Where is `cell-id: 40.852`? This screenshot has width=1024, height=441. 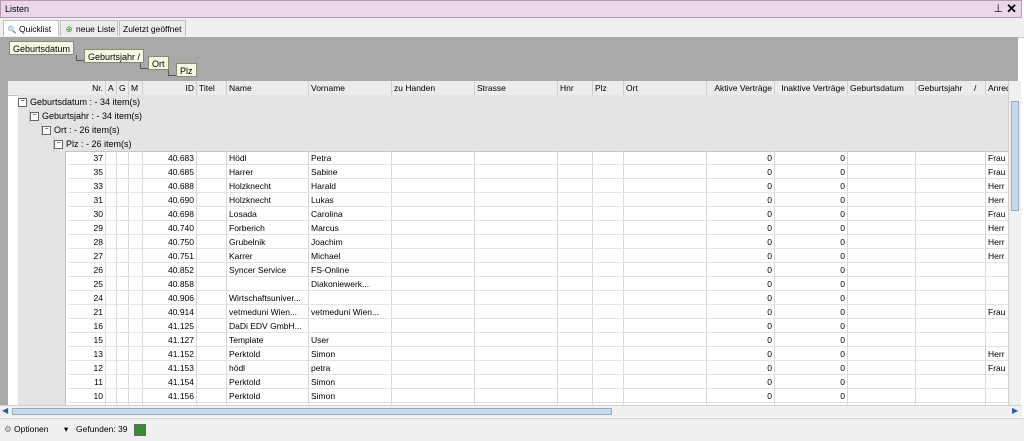 cell-id: 40.852 is located at coordinates (170, 270).